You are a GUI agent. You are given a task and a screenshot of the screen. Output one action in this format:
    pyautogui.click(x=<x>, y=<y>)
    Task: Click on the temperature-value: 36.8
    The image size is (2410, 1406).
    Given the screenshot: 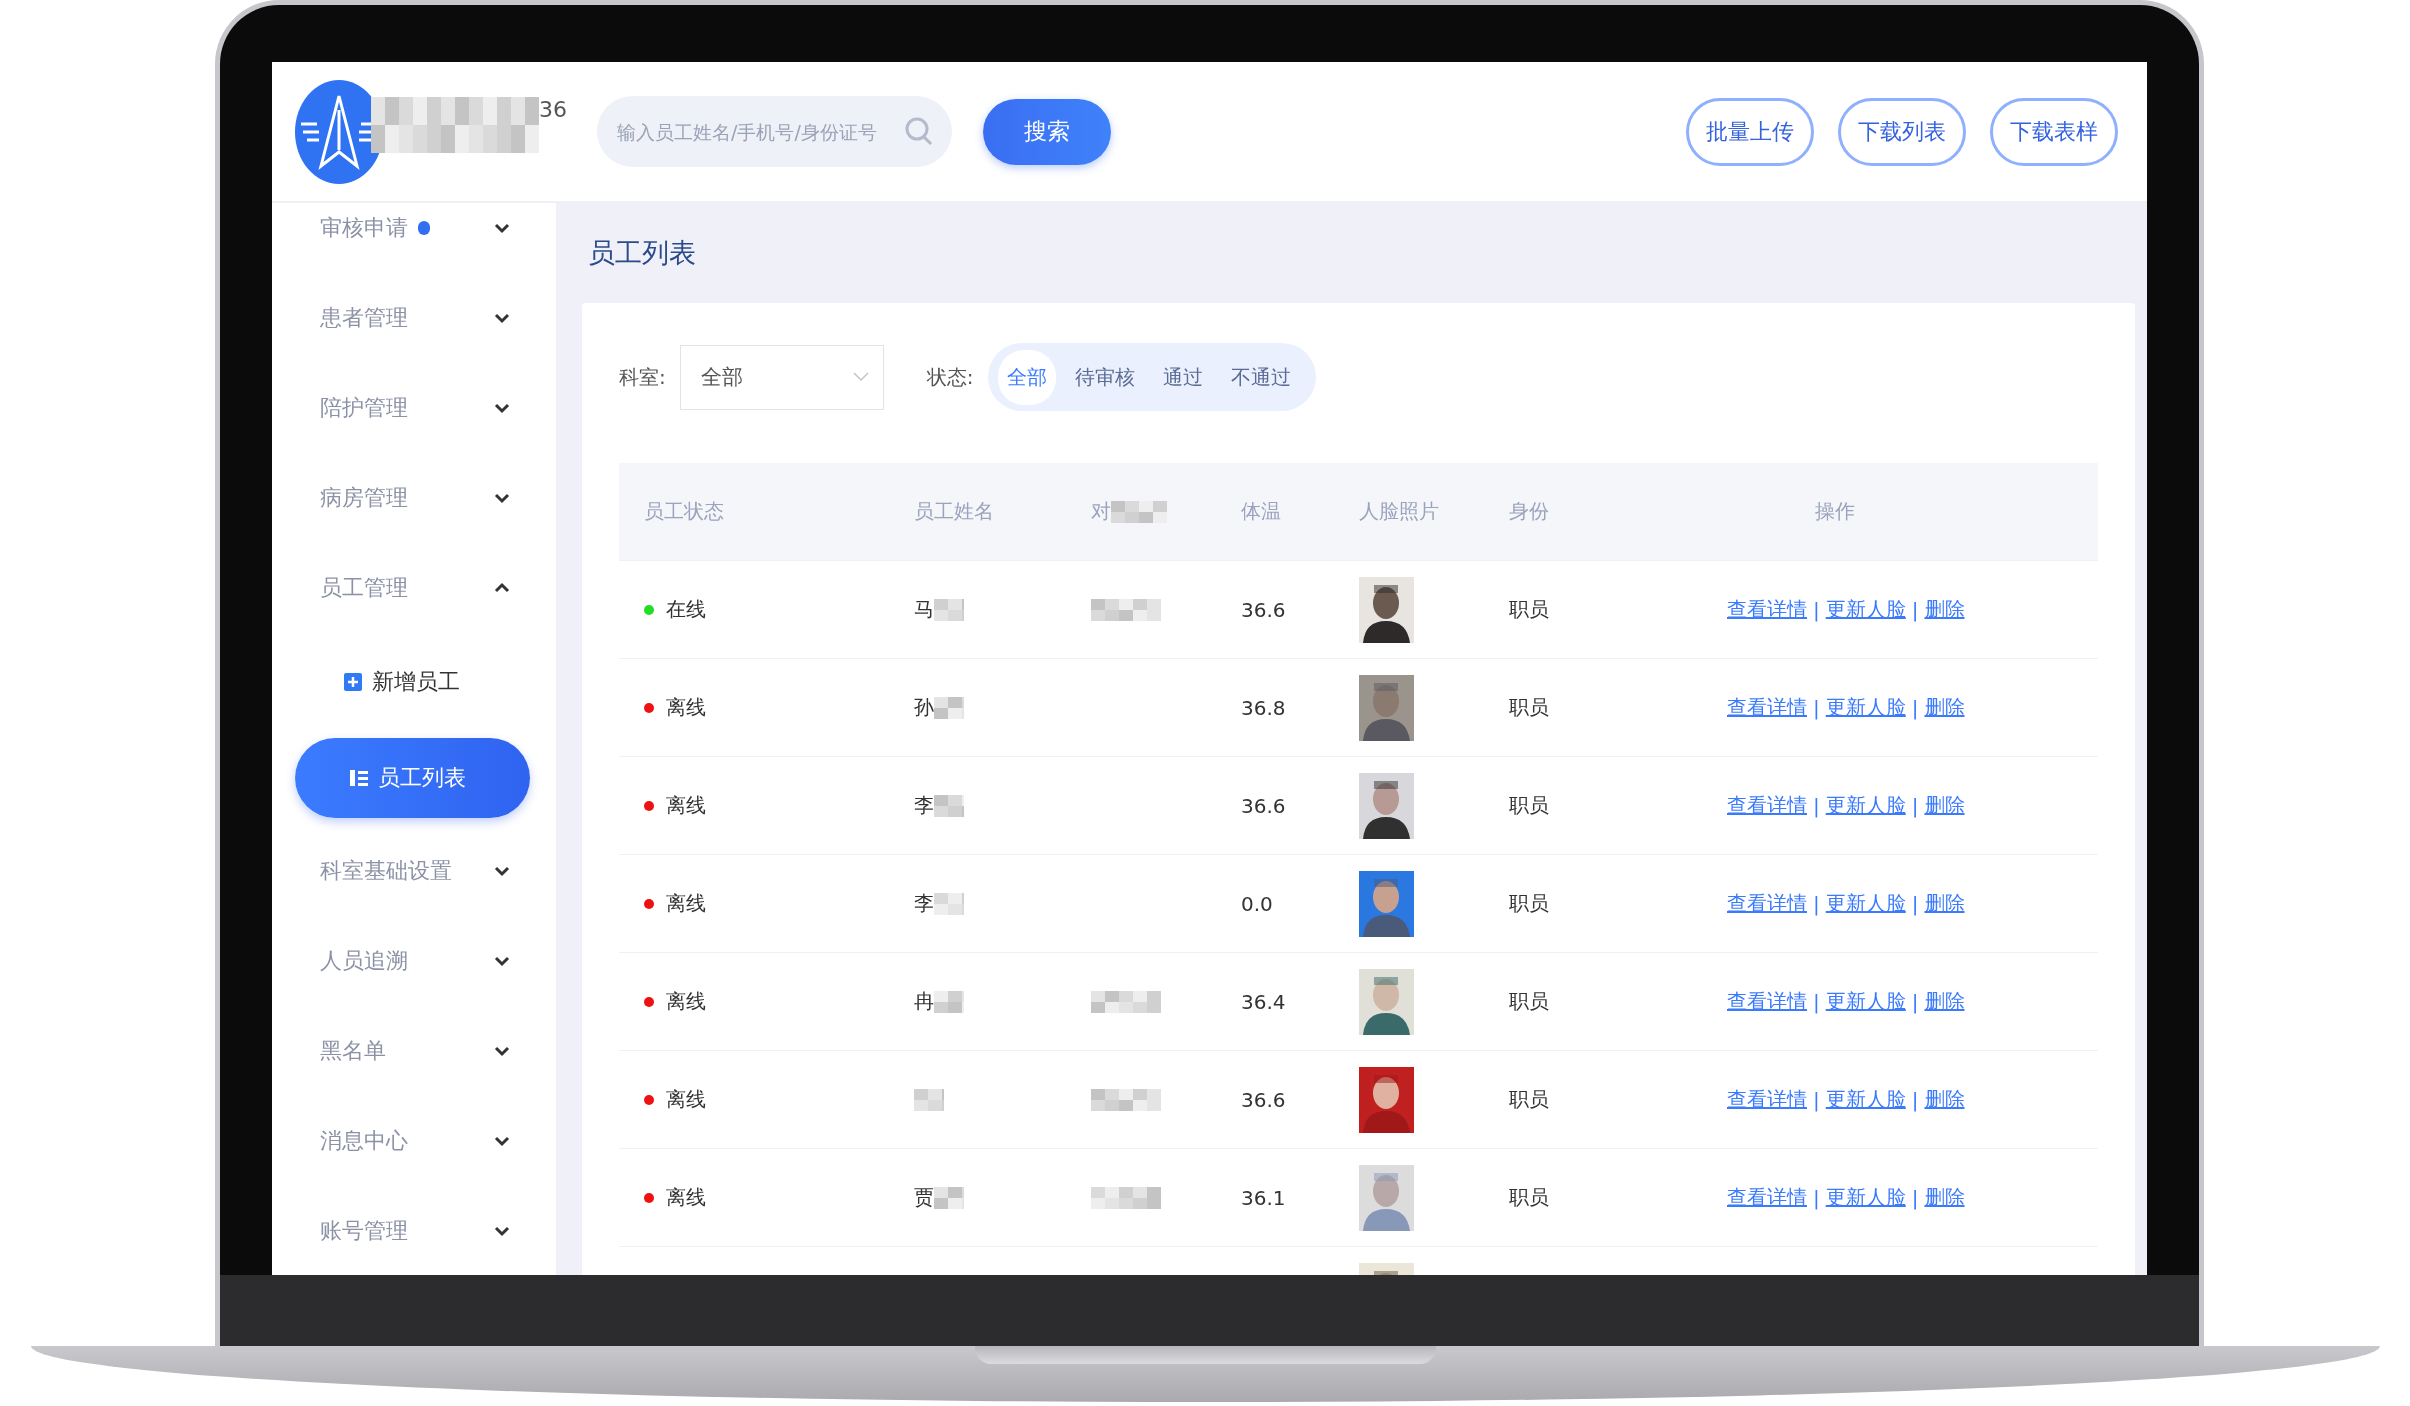 What is the action you would take?
    pyautogui.click(x=1263, y=707)
    